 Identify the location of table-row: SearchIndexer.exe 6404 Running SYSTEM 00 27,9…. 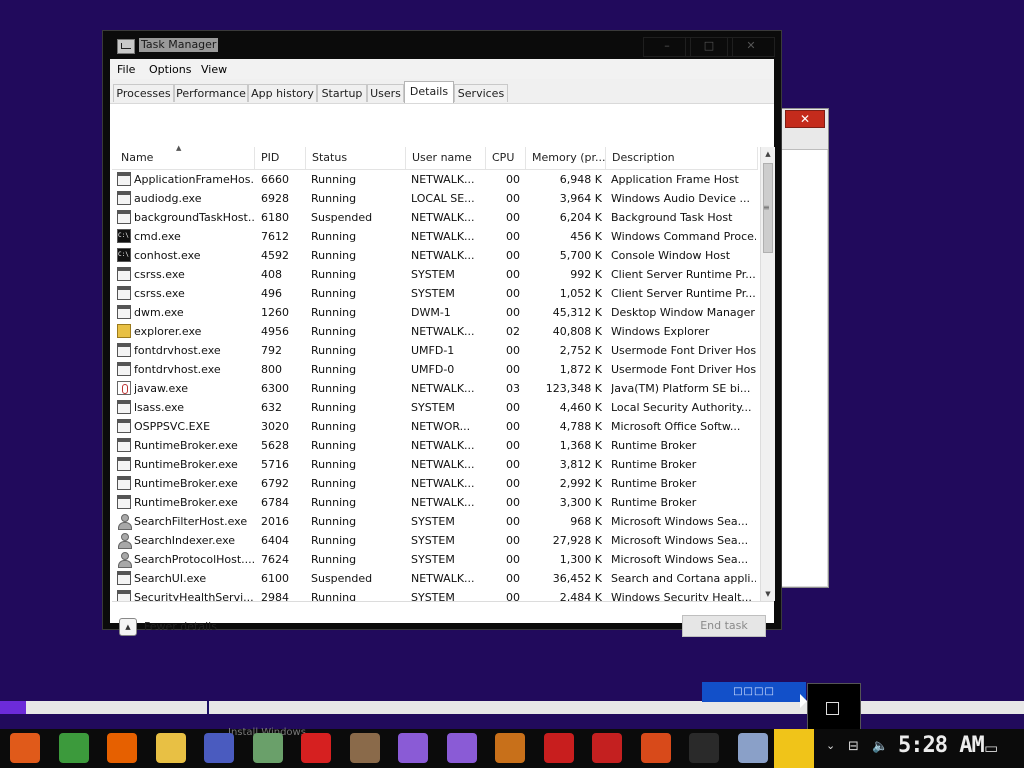
(435, 540).